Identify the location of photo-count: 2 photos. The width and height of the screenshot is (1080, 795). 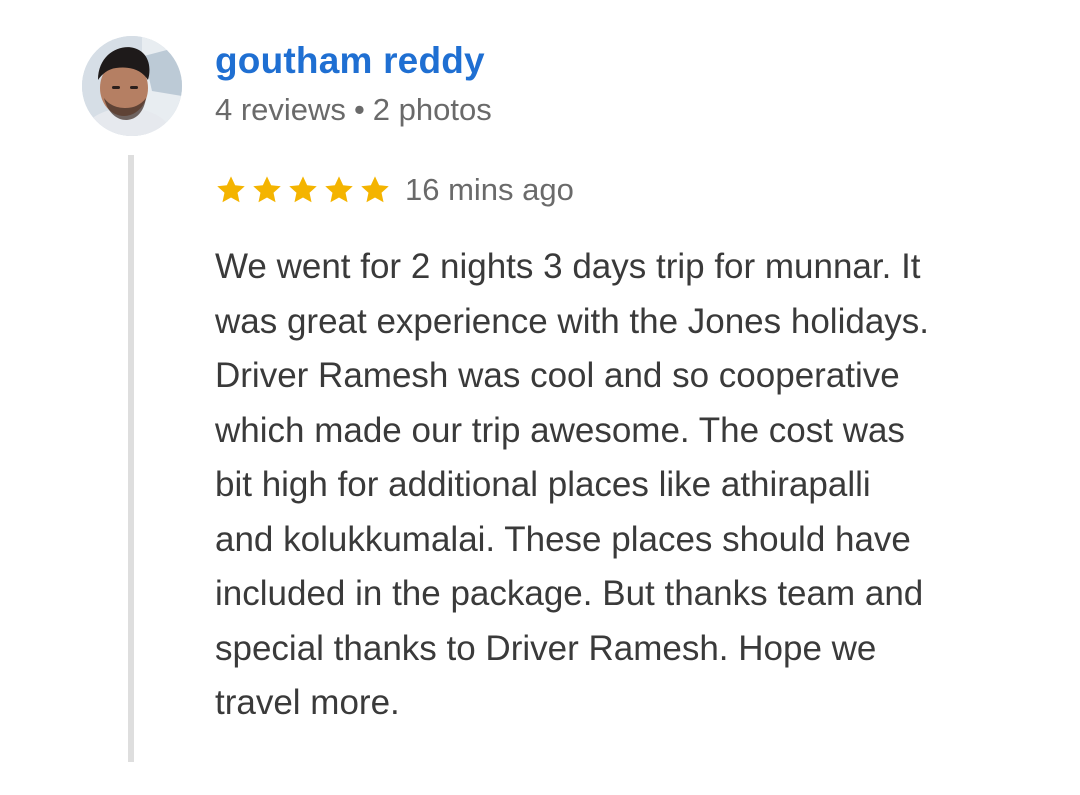
(432, 109).